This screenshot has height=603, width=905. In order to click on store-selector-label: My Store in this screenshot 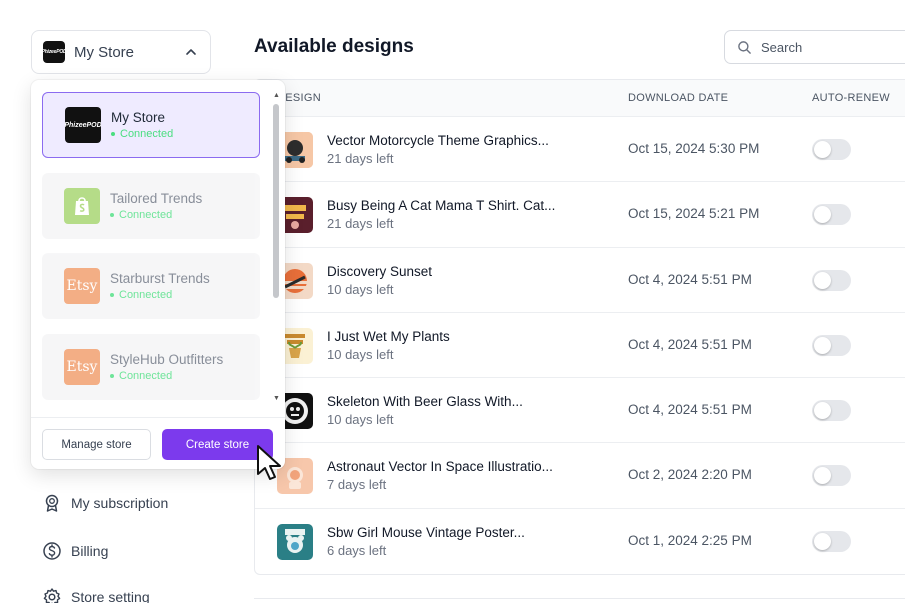, I will do `click(104, 52)`.